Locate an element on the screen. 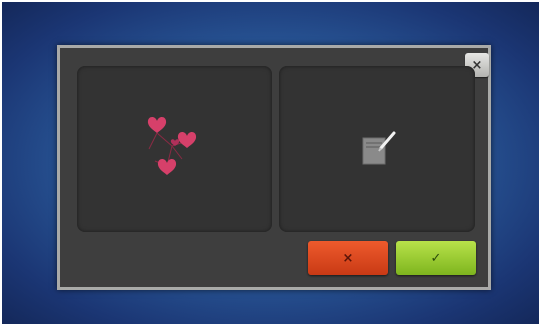  confirm-button: ✓ is located at coordinates (436, 258).